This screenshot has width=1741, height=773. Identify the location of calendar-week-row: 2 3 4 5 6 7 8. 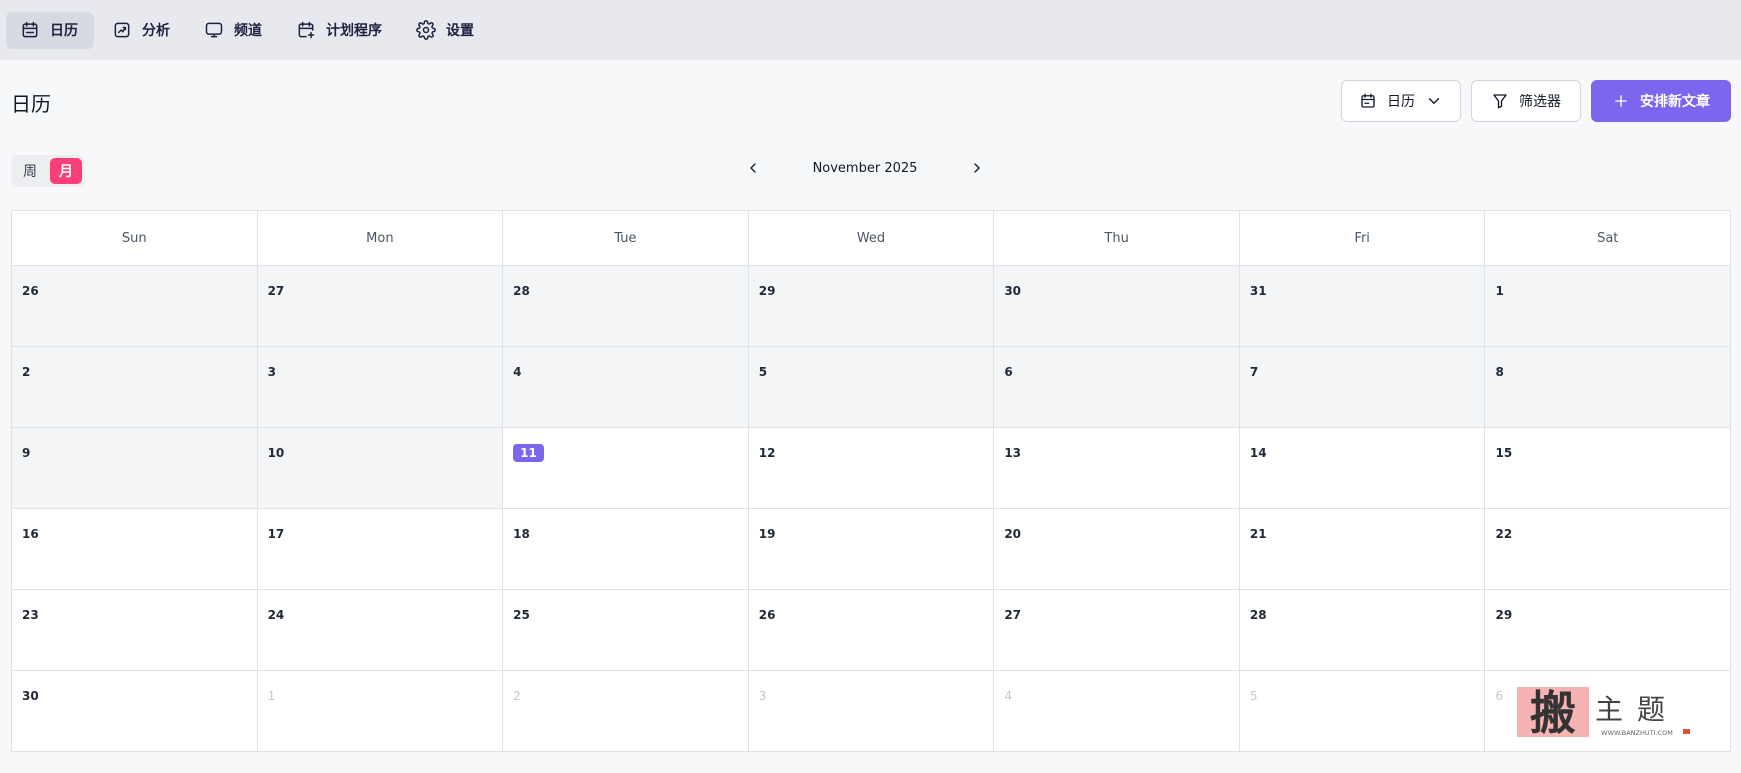
(872, 387).